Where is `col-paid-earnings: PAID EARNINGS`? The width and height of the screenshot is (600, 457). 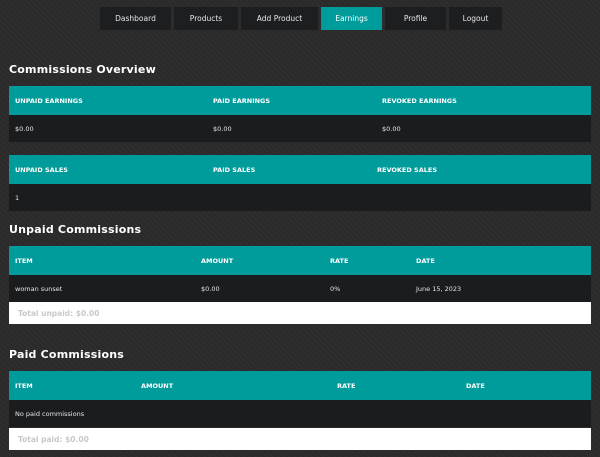
col-paid-earnings: PAID EARNINGS is located at coordinates (291, 100).